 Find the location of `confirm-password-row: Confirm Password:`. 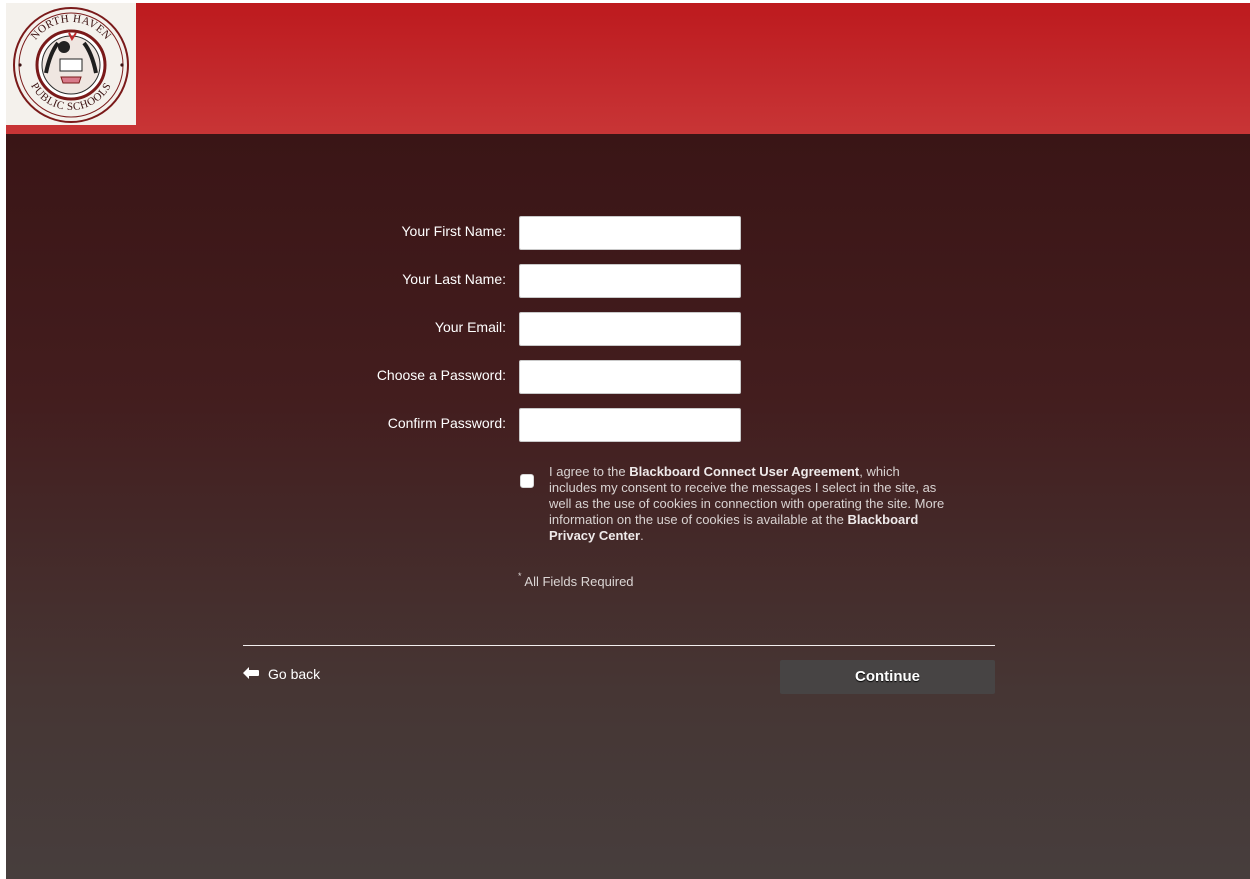

confirm-password-row: Confirm Password: is located at coordinates (628, 425).